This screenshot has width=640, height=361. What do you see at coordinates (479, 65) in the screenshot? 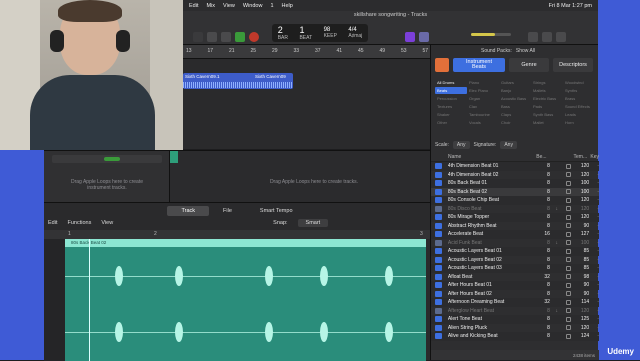
I see `tab-instrument-beats: Instrument Beats` at bounding box center [479, 65].